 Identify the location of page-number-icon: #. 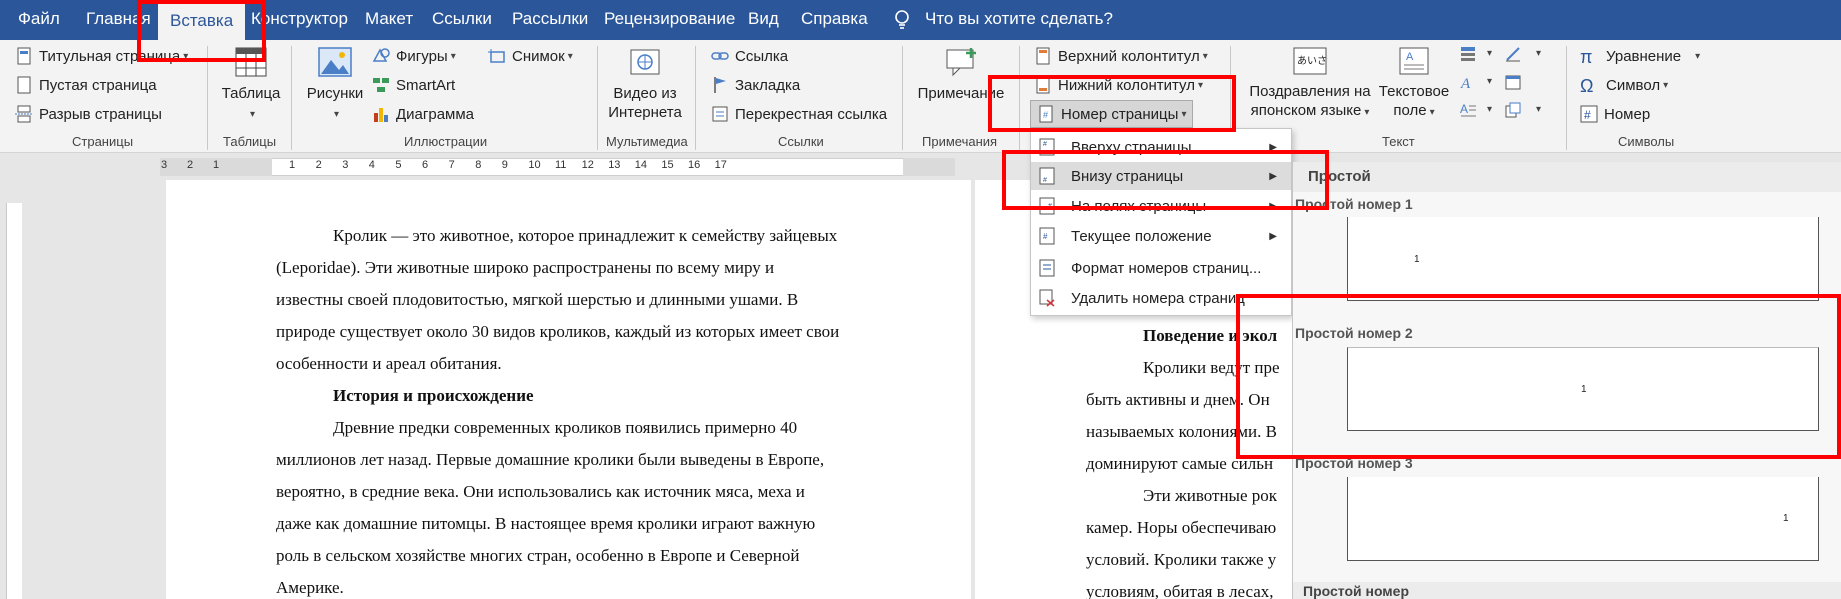
(1046, 114).